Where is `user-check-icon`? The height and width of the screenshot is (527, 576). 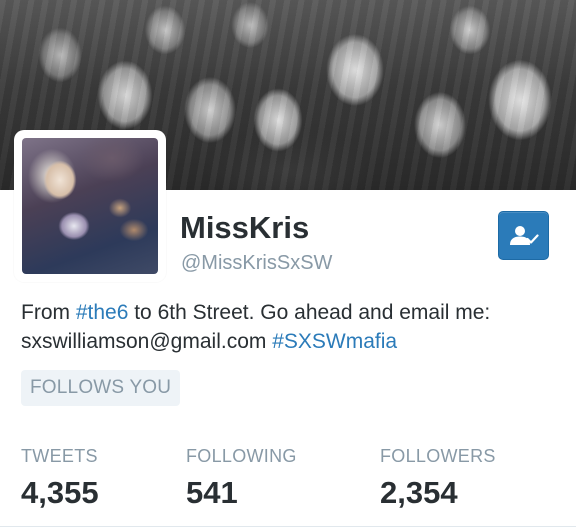
user-check-icon is located at coordinates (524, 235).